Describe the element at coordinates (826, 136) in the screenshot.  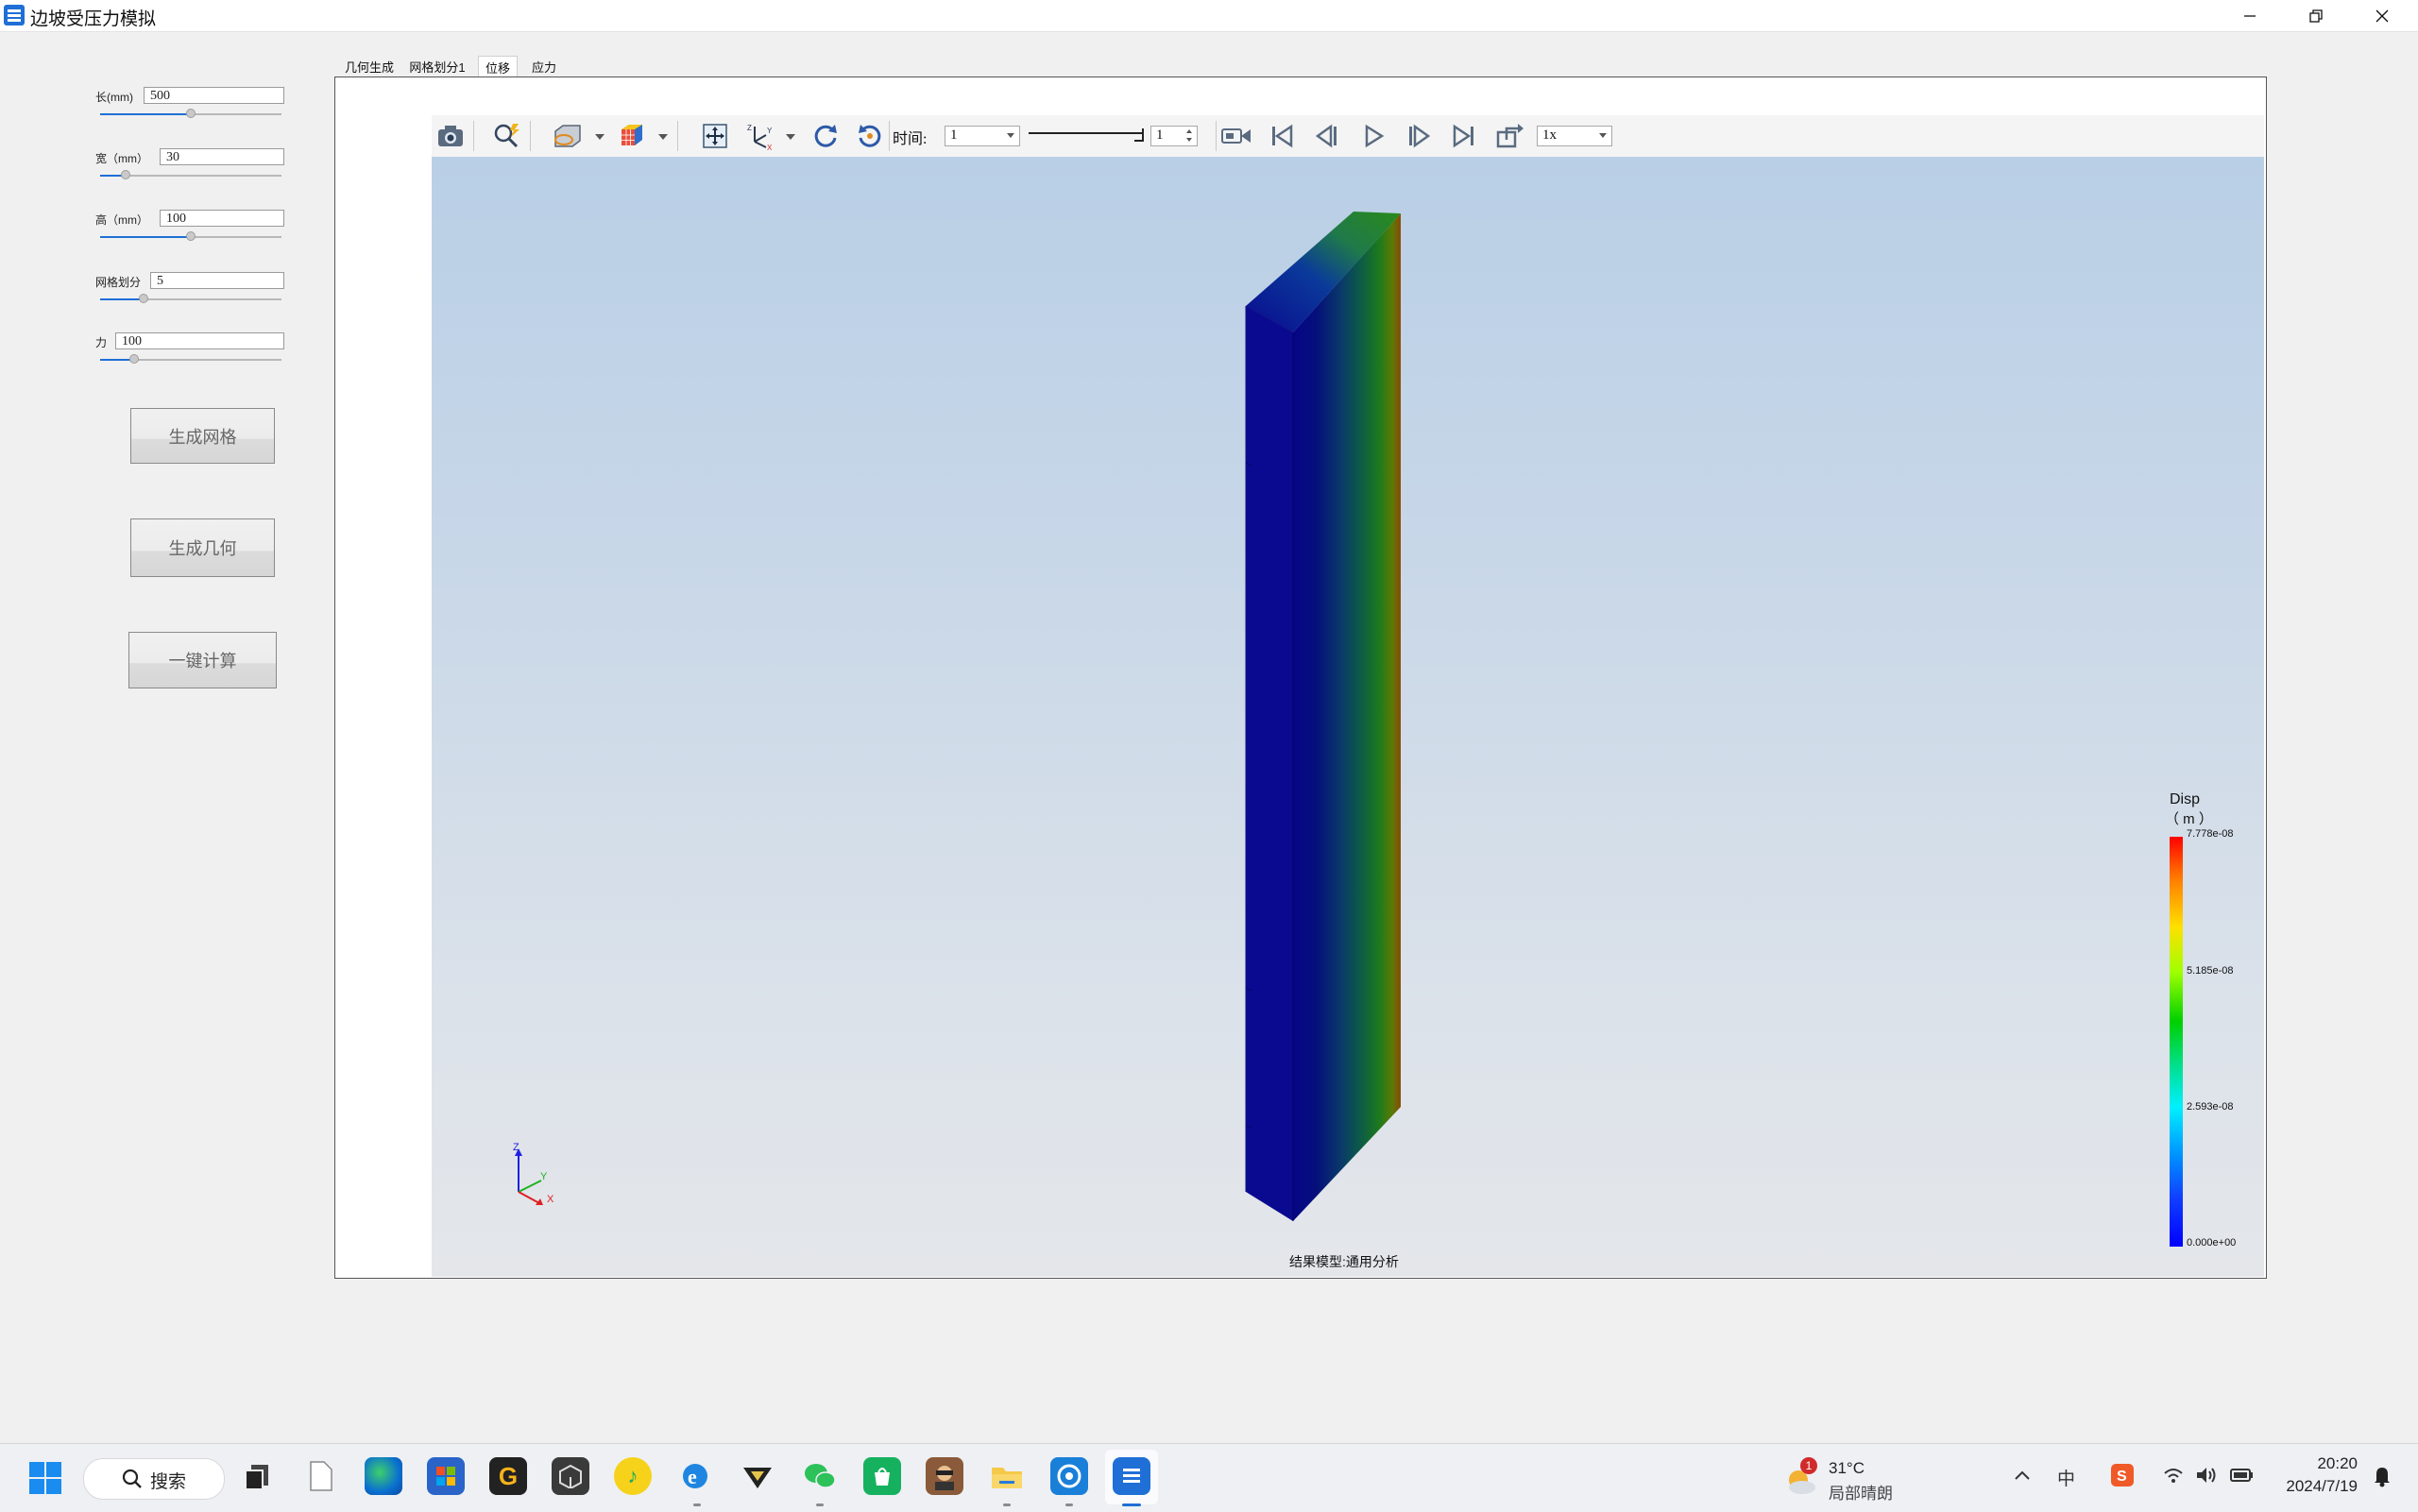
I see `rotate-cw-icon` at that location.